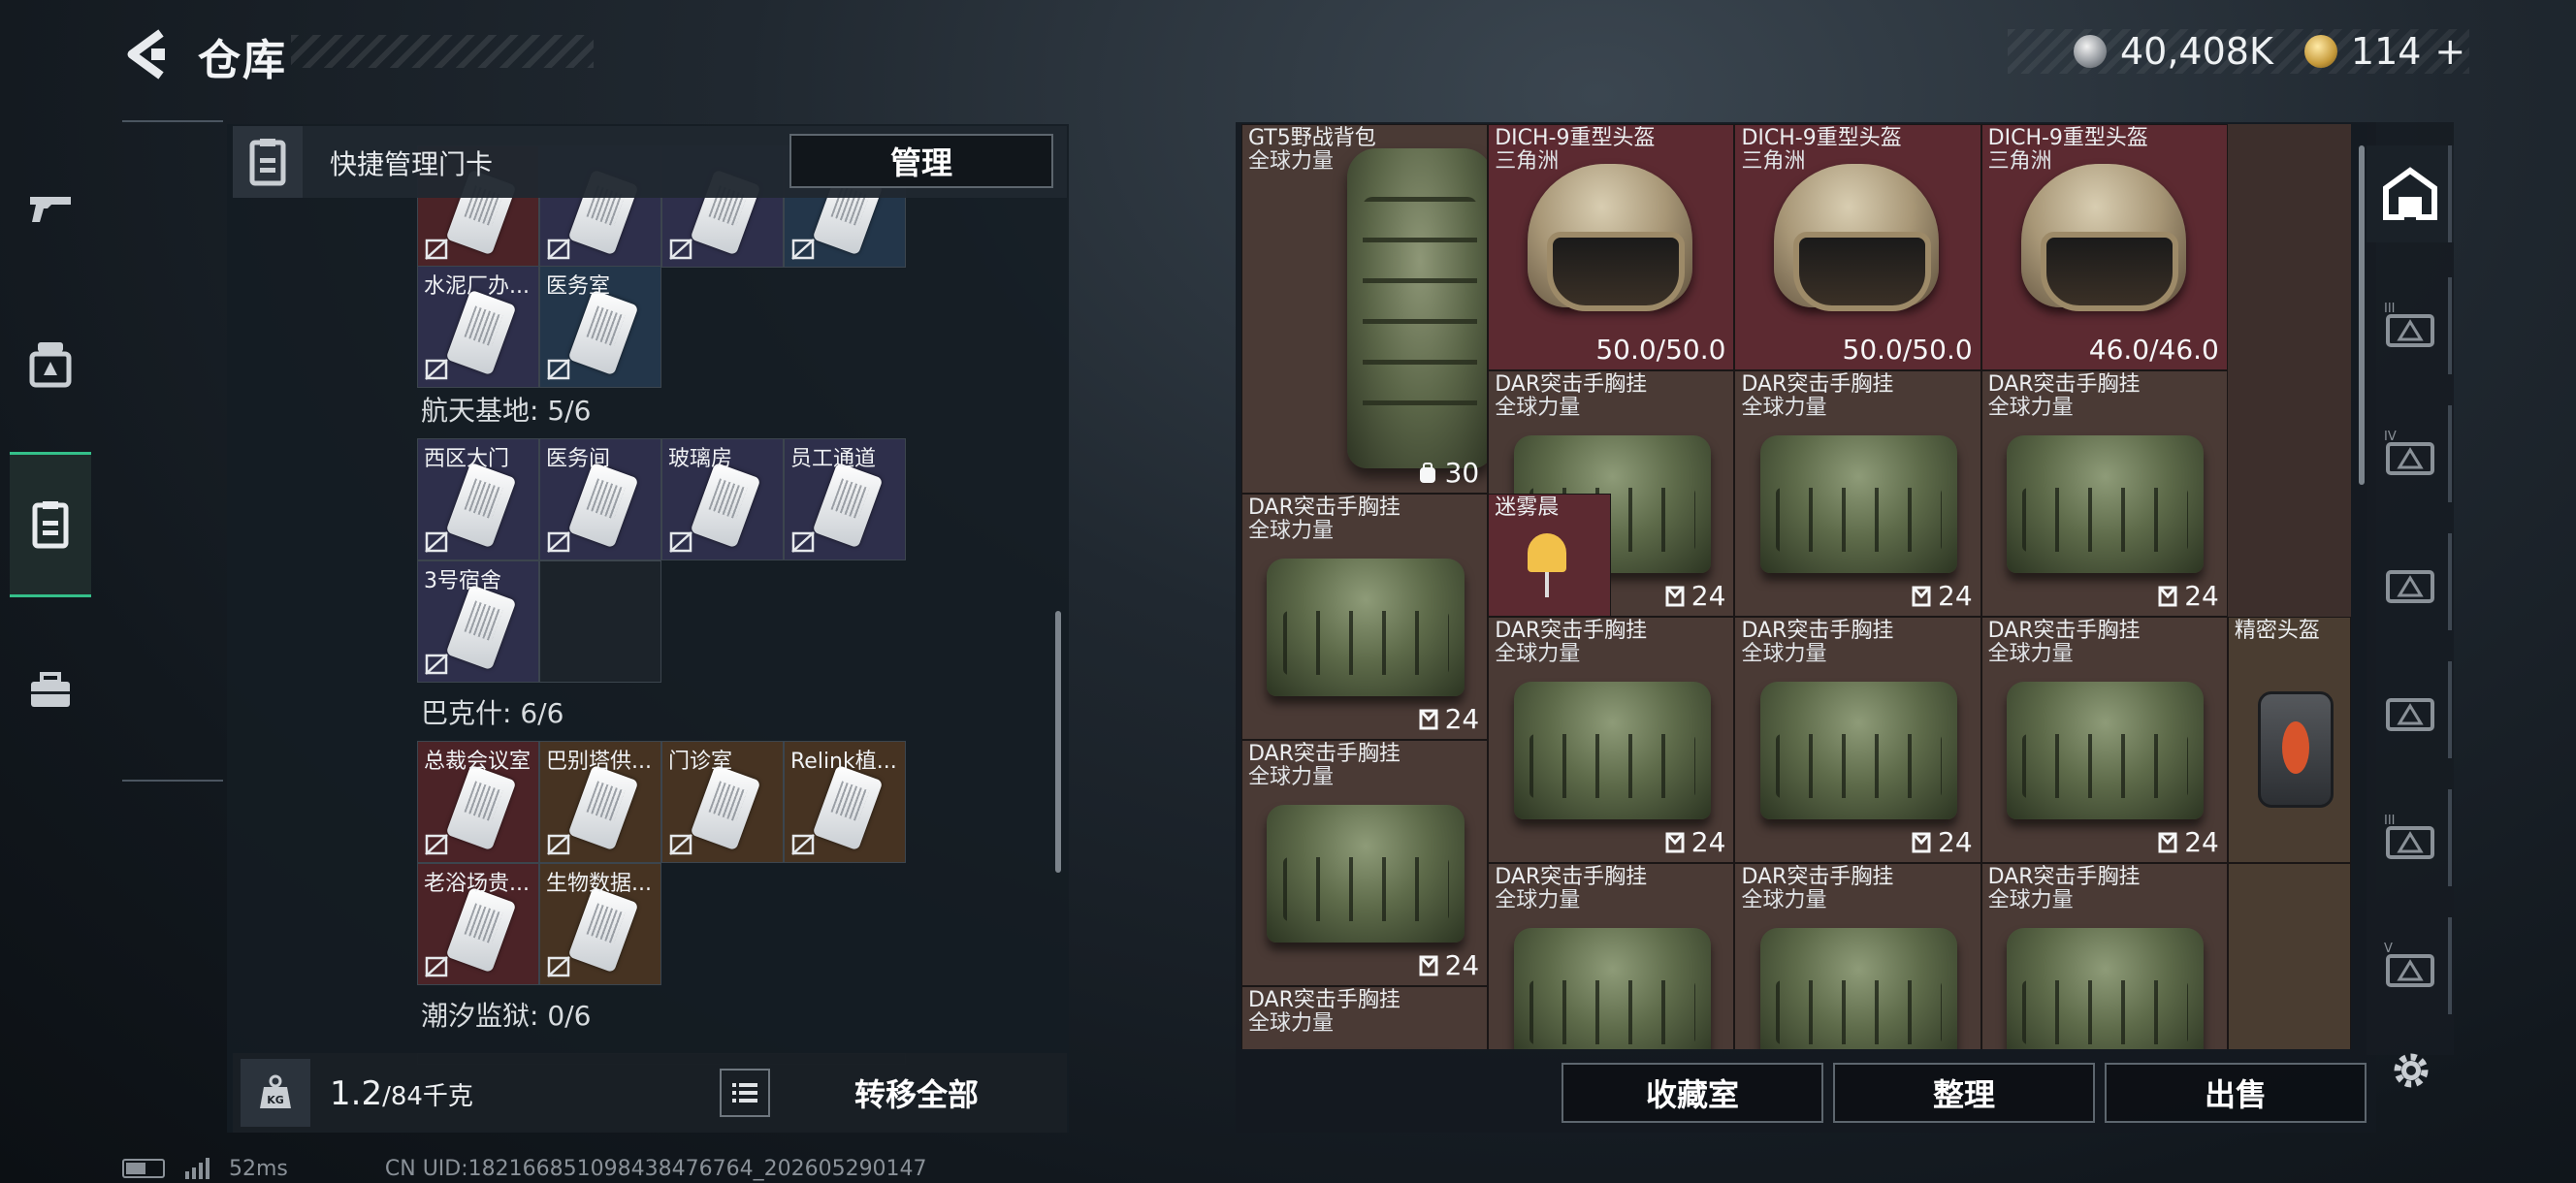 The image size is (2576, 1183). I want to click on keycard-slot, so click(600, 621).